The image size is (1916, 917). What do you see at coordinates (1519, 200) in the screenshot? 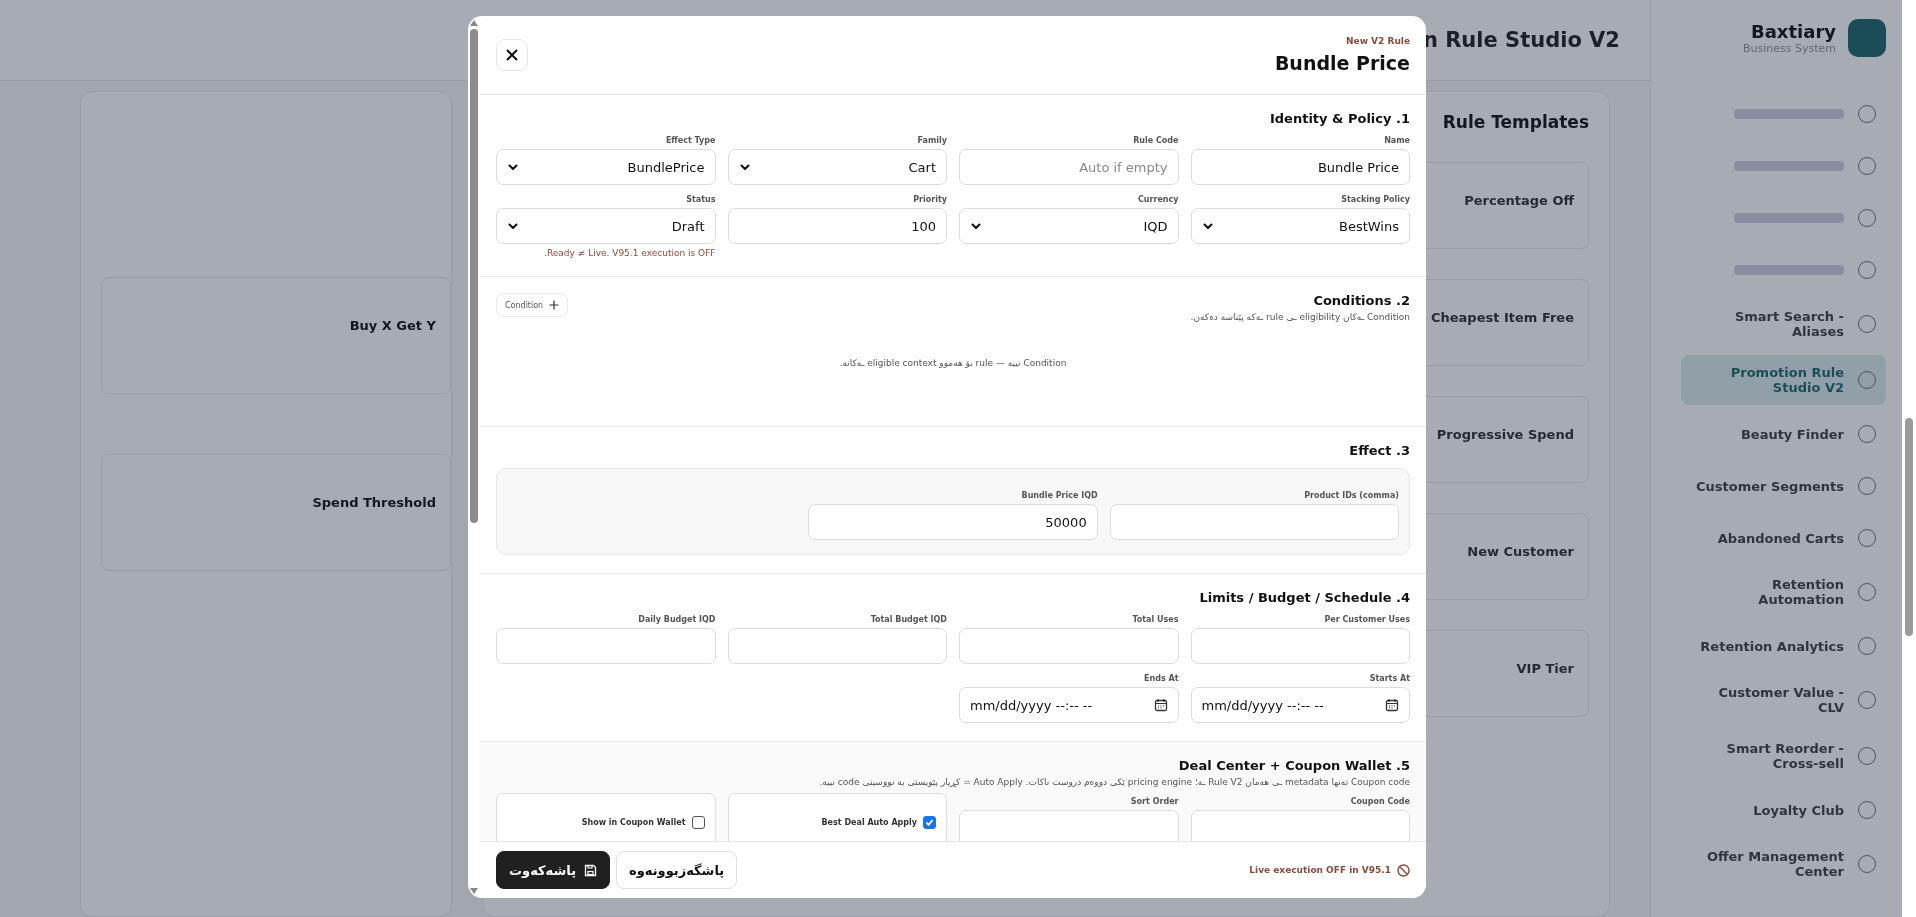
I see `card-title: Percentage Off` at bounding box center [1519, 200].